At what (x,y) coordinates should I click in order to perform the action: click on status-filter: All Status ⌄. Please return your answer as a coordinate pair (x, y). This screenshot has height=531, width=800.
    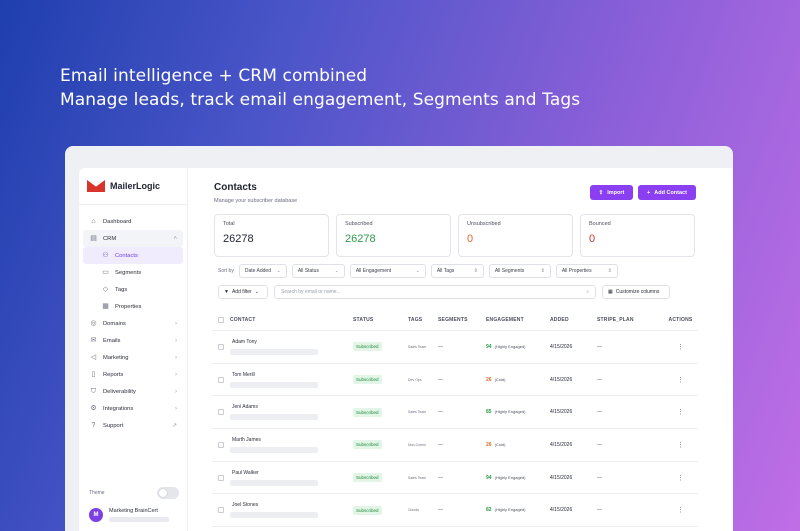
    Looking at the image, I should click on (318, 271).